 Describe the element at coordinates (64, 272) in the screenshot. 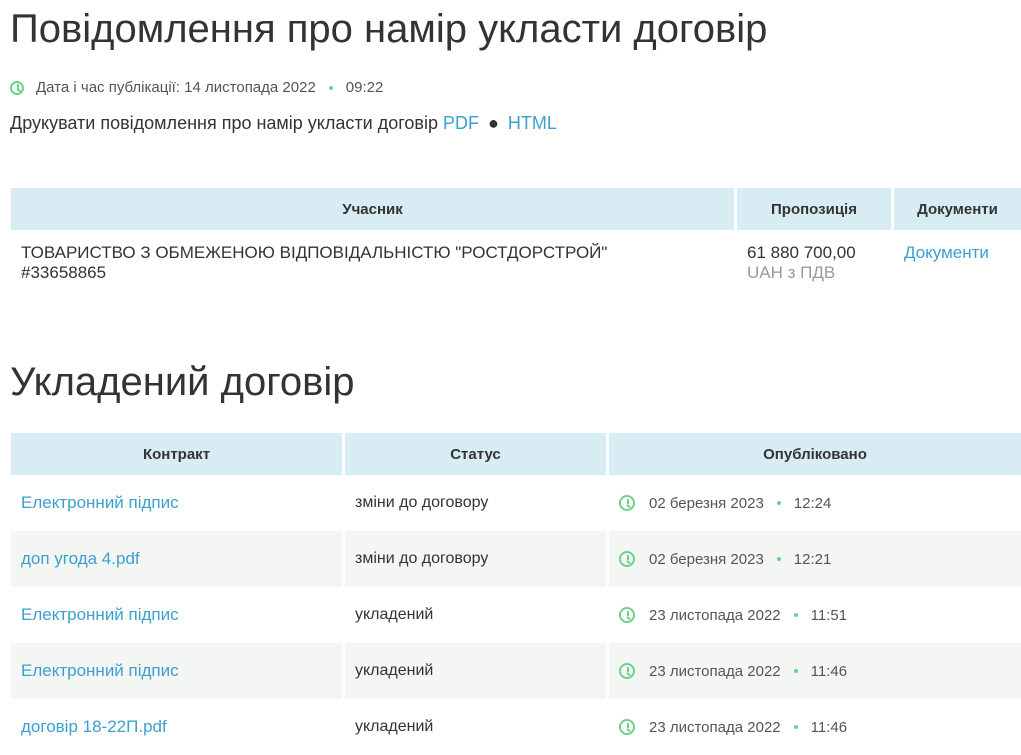

I see `participant-id: #33658865` at that location.